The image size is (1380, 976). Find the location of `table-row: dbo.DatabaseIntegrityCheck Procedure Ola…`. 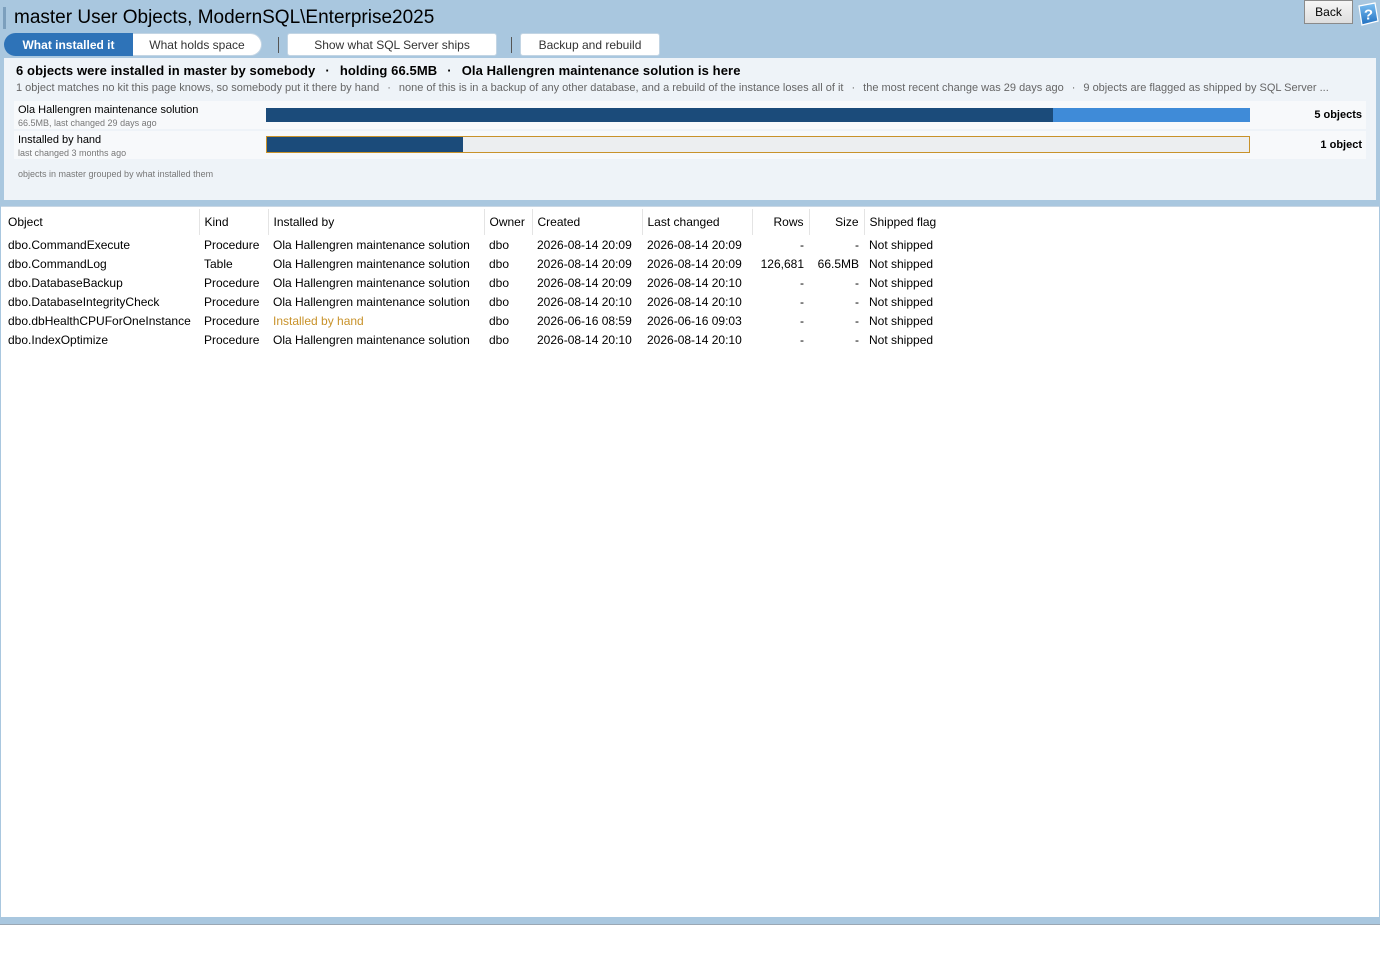

table-row: dbo.DatabaseIntegrityCheck Procedure Ola… is located at coordinates (473, 301).